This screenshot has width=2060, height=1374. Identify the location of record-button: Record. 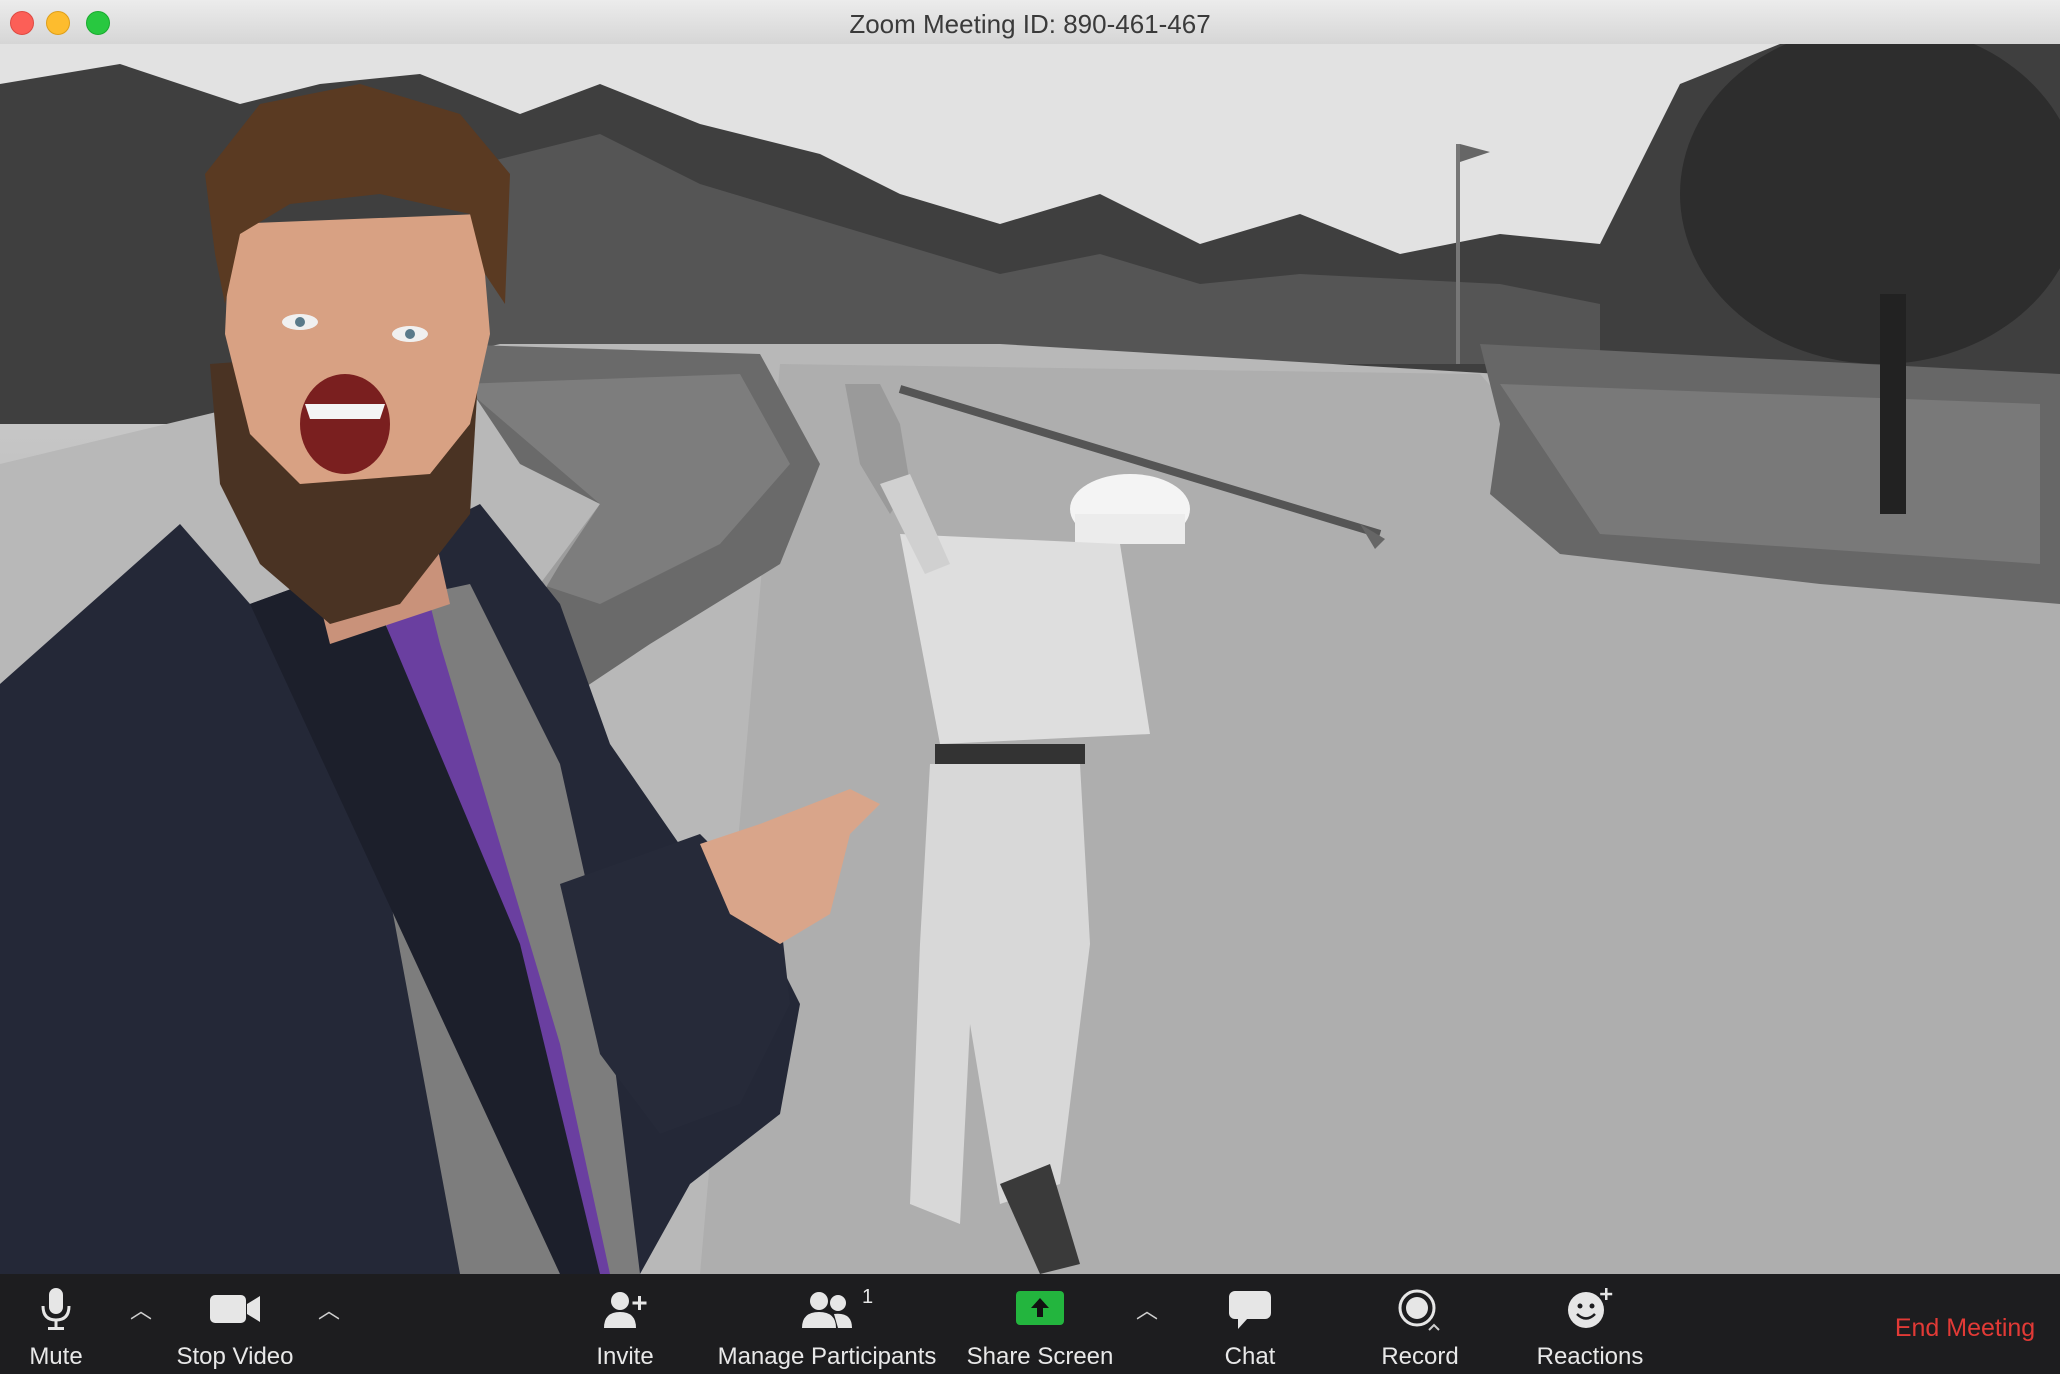
(1420, 1324).